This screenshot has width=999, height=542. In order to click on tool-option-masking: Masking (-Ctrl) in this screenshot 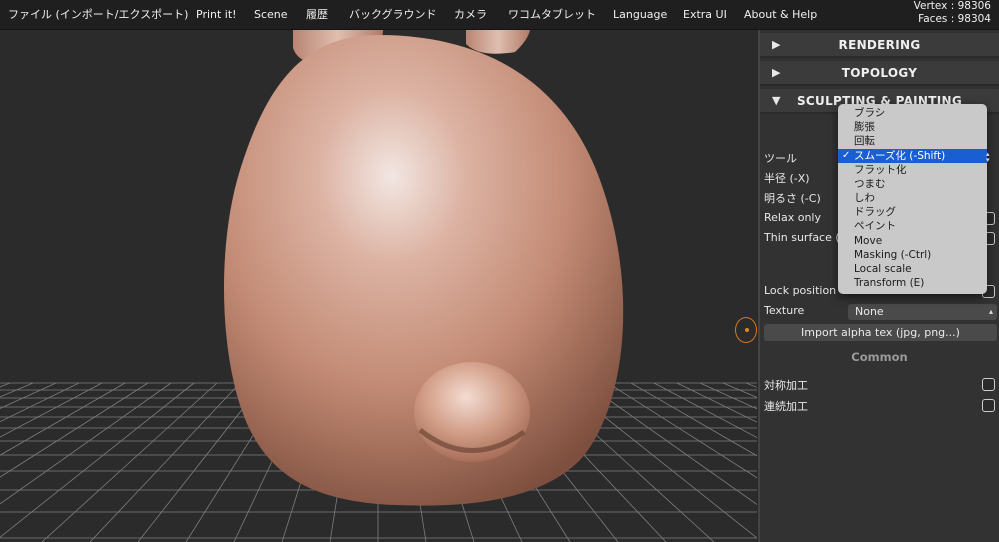, I will do `click(912, 255)`.